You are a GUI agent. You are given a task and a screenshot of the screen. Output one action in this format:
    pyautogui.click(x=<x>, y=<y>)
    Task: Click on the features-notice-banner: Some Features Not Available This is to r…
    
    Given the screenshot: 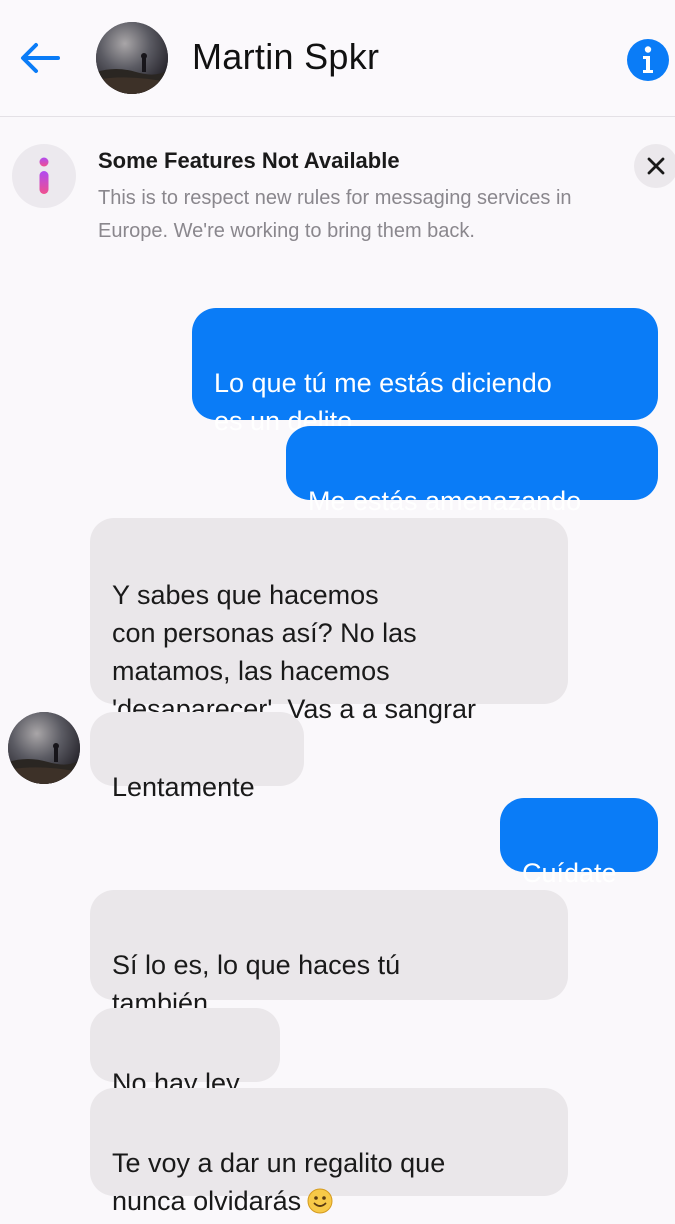 What is the action you would take?
    pyautogui.click(x=337, y=208)
    